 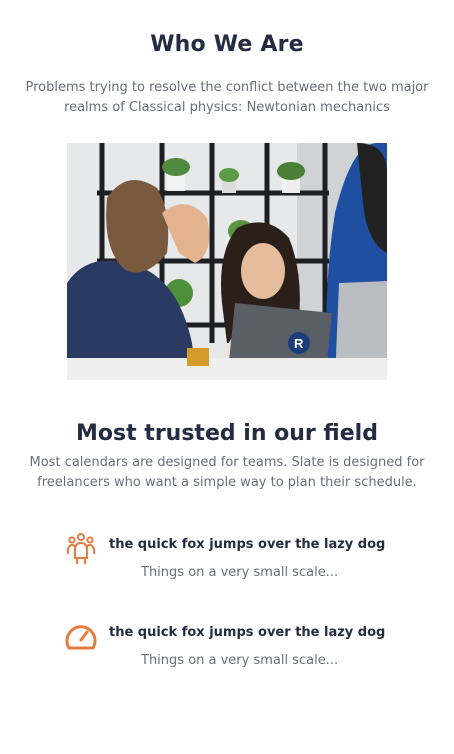 What do you see at coordinates (299, 343) in the screenshot?
I see `svg-text: R` at bounding box center [299, 343].